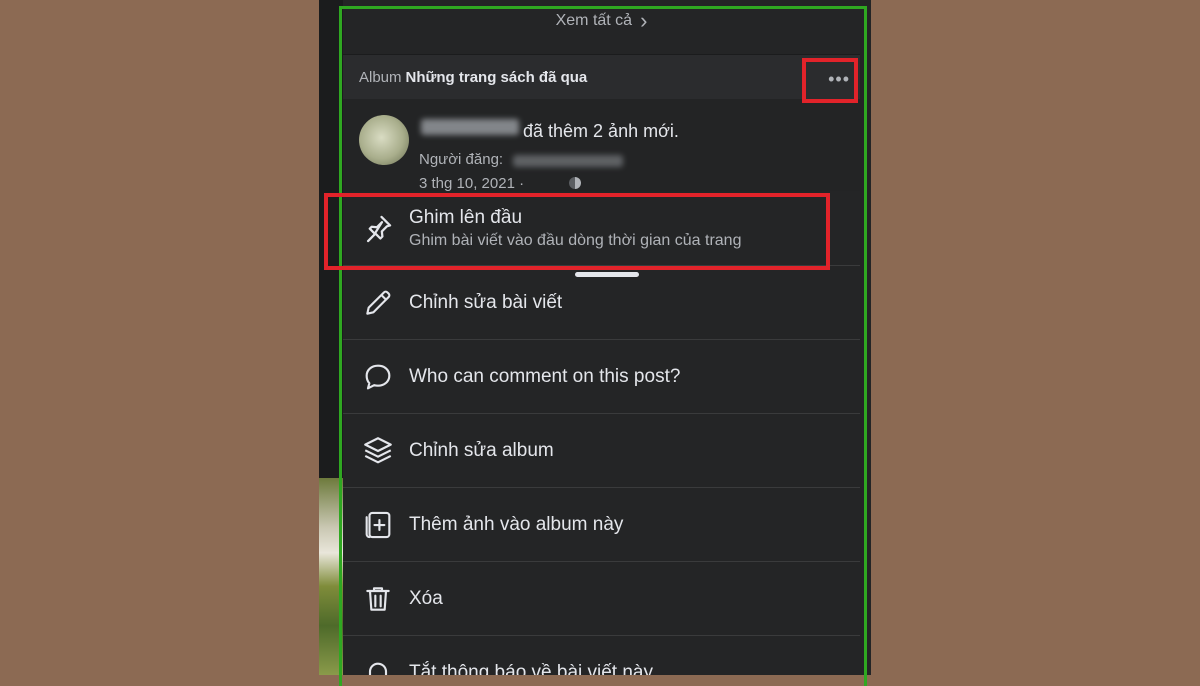  I want to click on menu-item-label: Thêm ảnh vào album này, so click(516, 524).